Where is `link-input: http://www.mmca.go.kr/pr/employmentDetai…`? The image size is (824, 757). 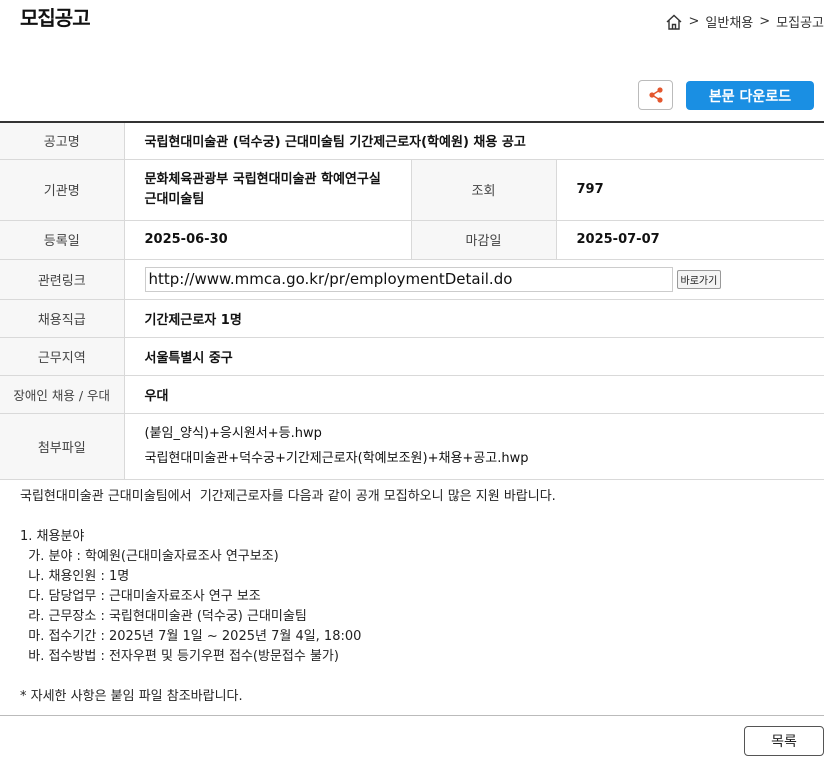 link-input: http://www.mmca.go.kr/pr/employmentDetai… is located at coordinates (408, 279).